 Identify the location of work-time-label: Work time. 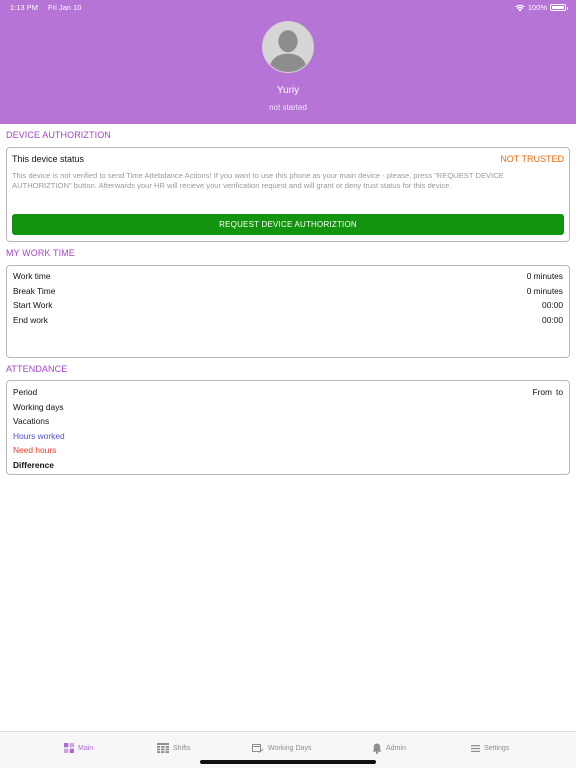
(32, 276).